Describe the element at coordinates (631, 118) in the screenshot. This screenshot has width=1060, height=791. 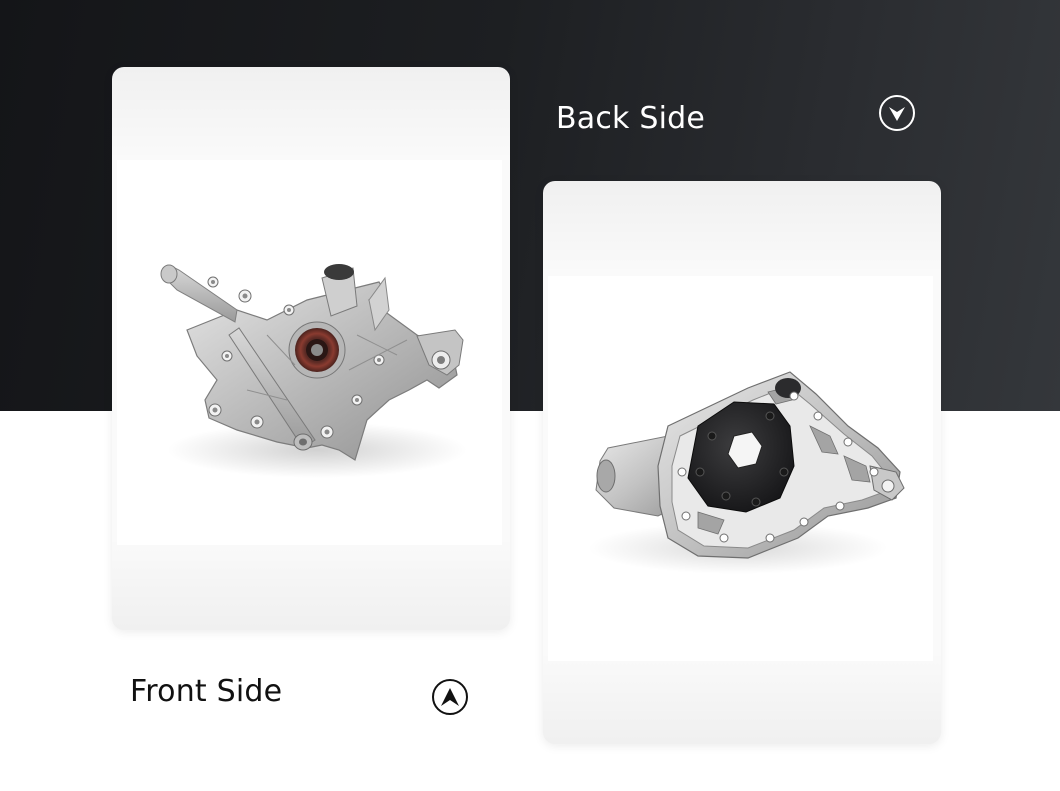
I see `back-side-label: Back Side` at that location.